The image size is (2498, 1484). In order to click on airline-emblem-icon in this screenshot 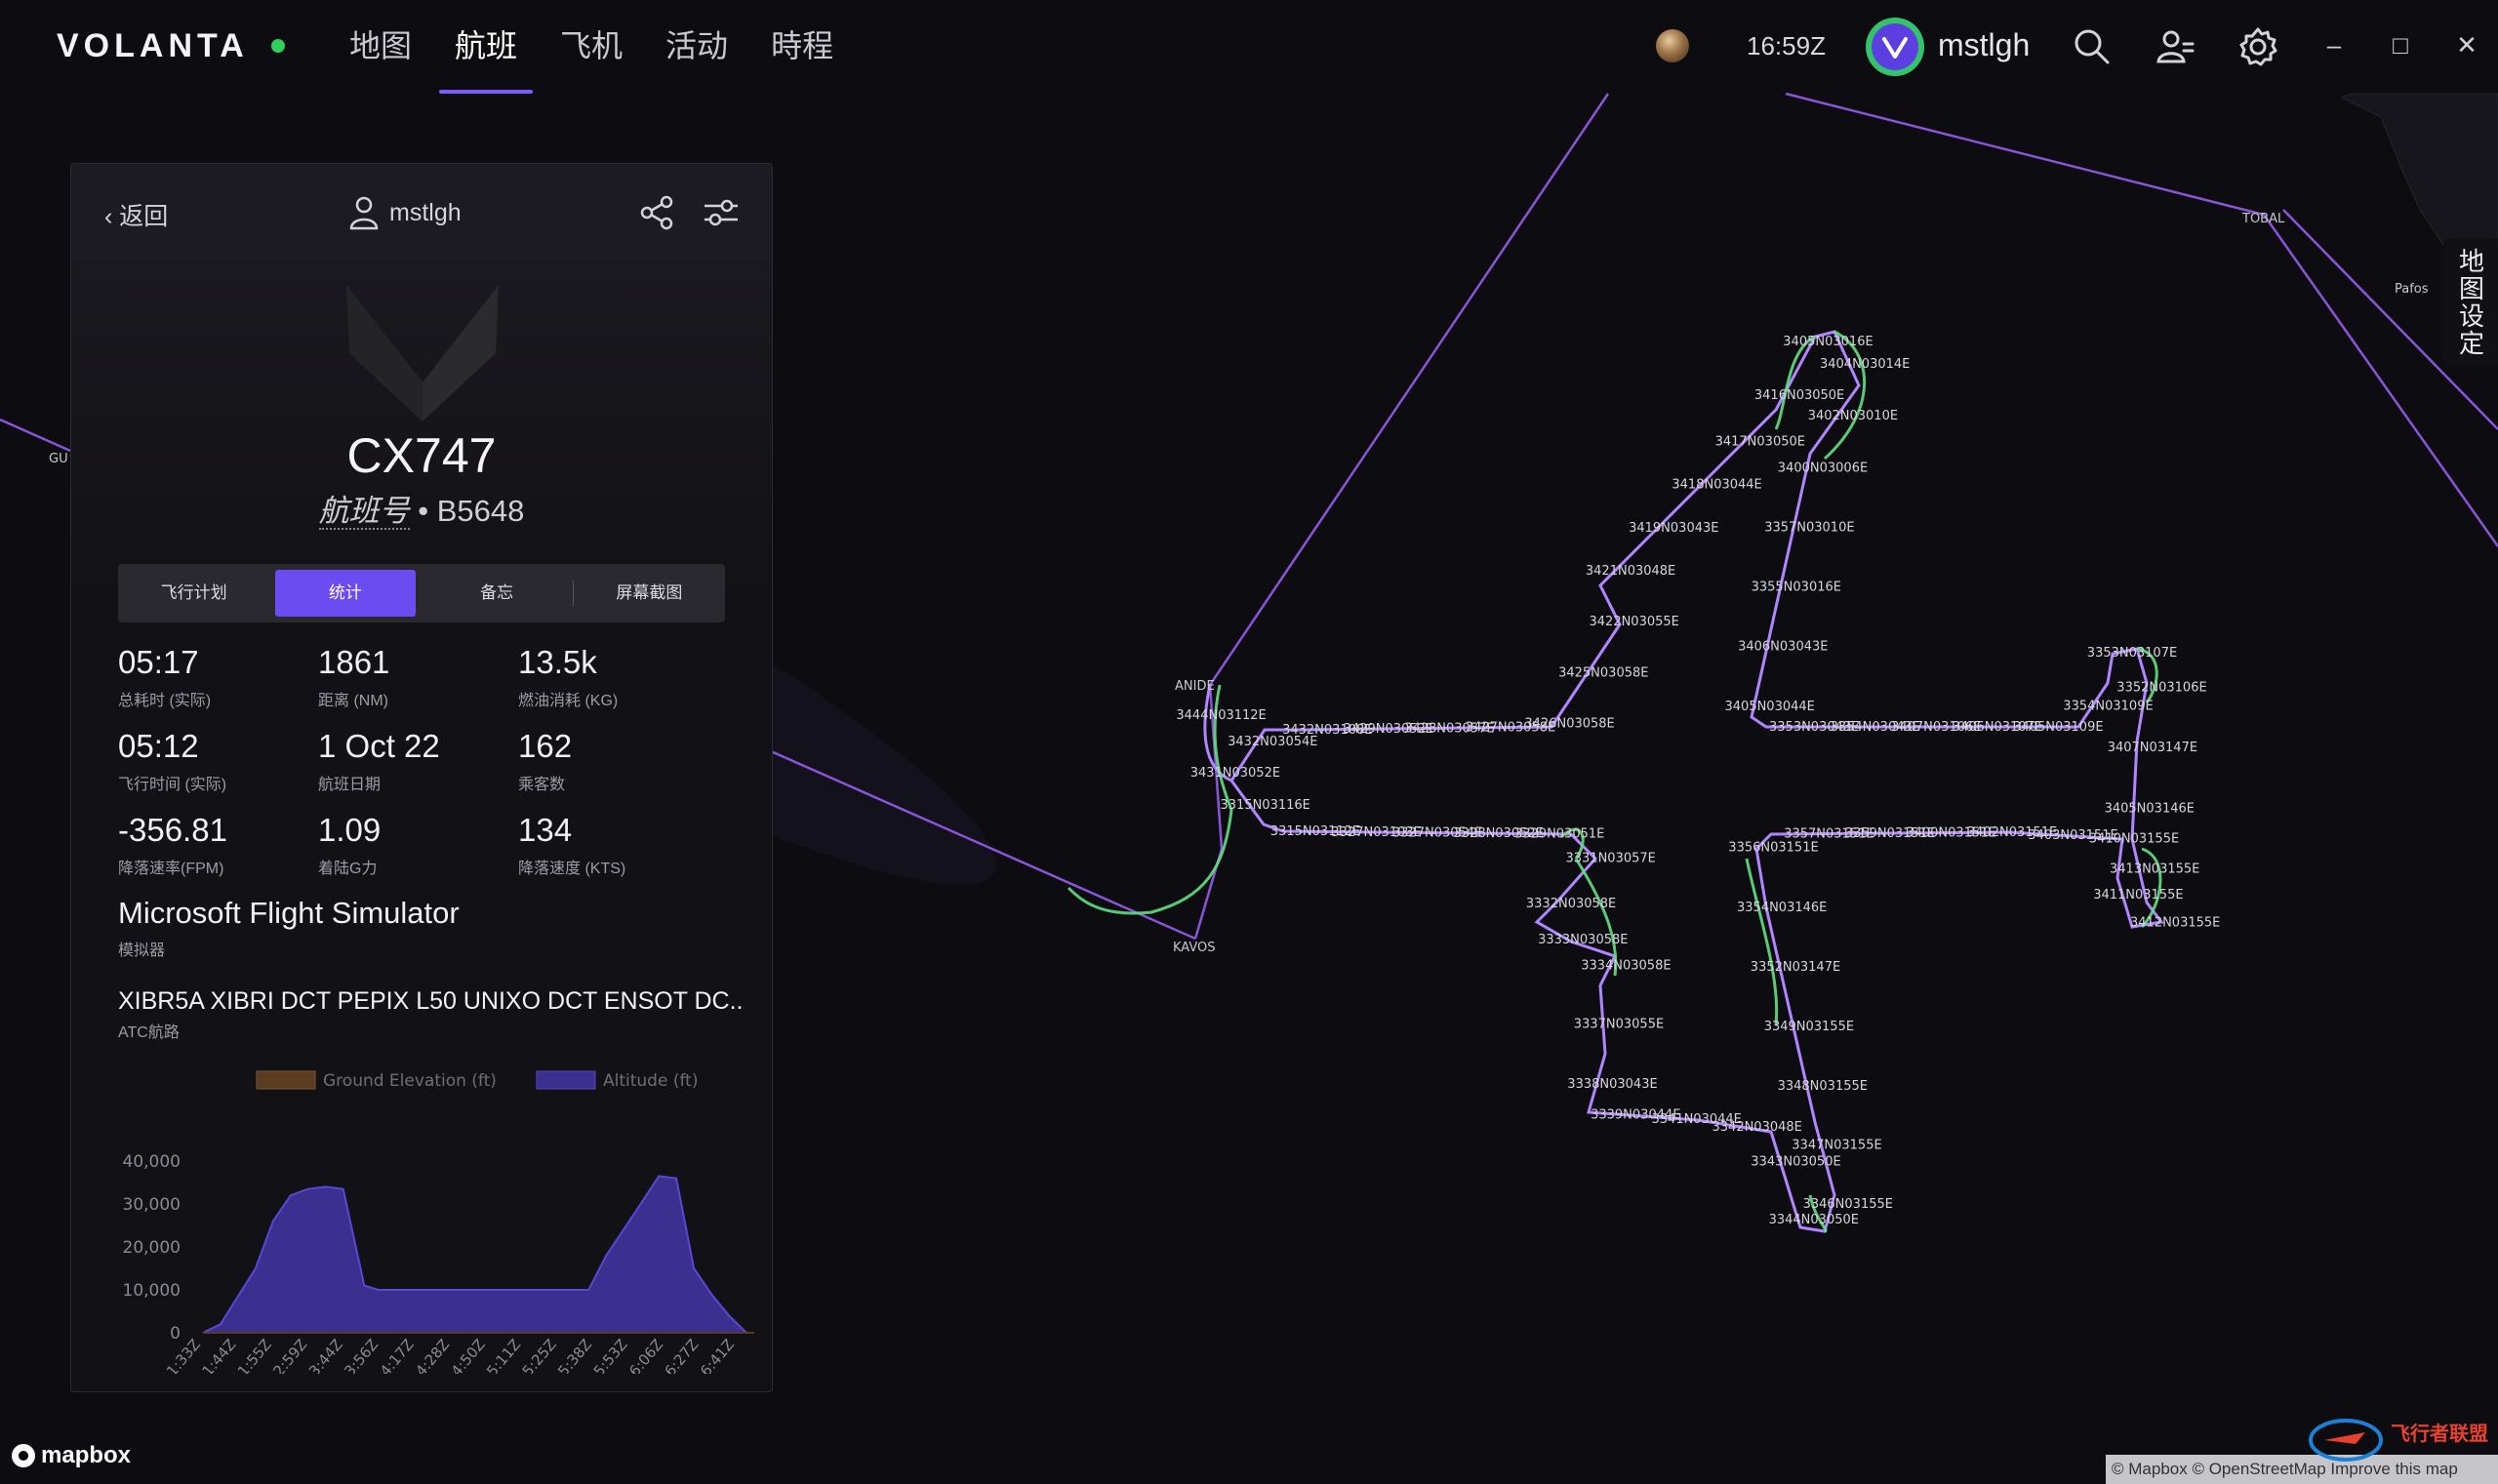, I will do `click(422, 353)`.